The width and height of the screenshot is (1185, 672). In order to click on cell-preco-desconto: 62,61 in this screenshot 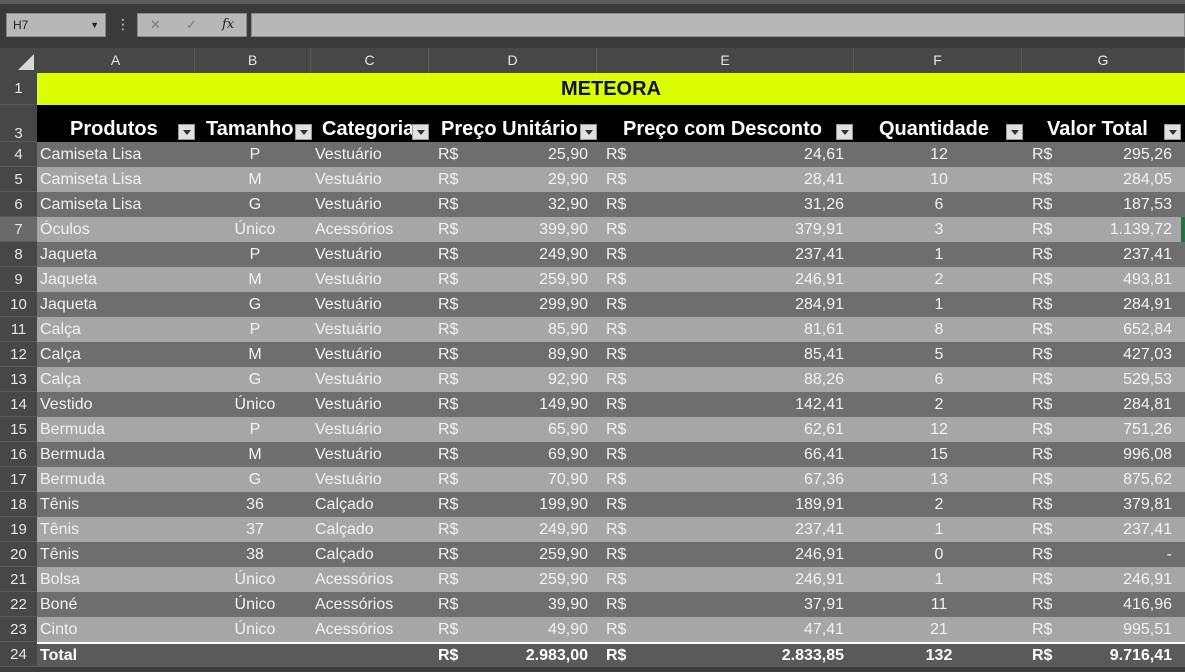, I will do `click(730, 429)`.